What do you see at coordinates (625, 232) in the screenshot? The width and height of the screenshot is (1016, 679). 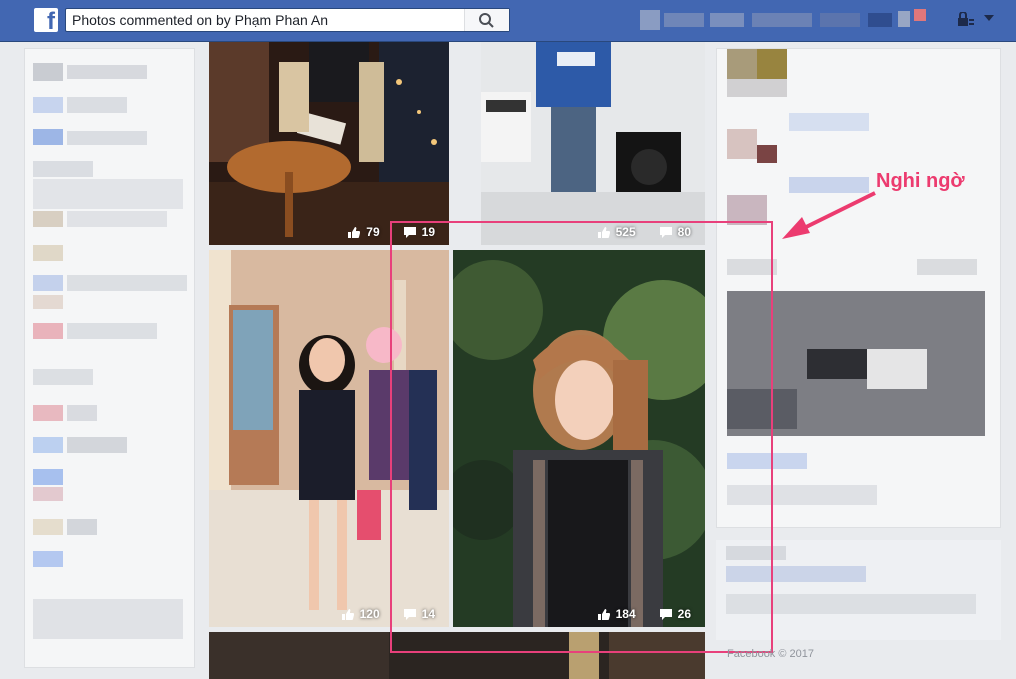 I see `like-count: 525` at bounding box center [625, 232].